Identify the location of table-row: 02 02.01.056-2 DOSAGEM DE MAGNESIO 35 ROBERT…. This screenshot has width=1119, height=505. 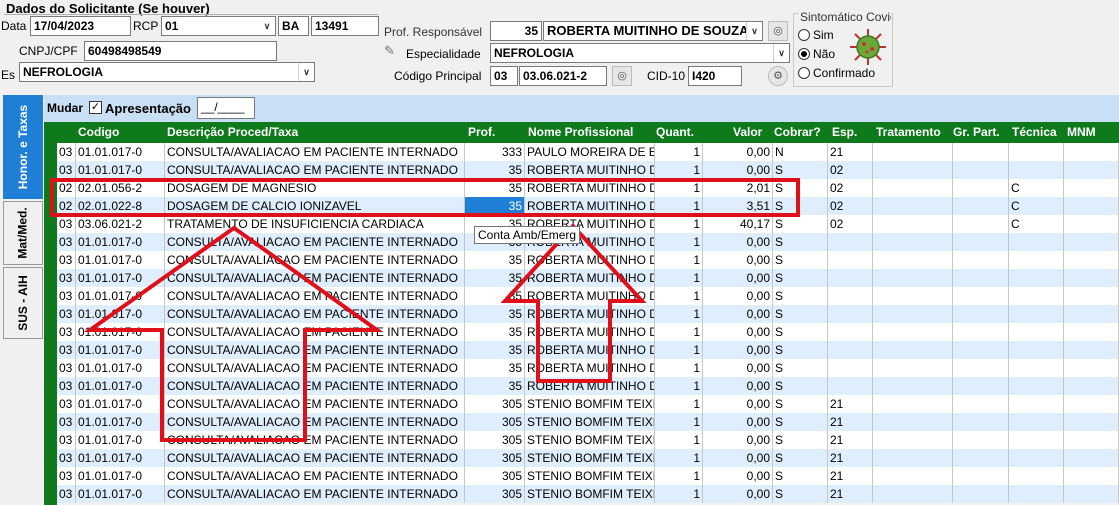
(588, 188).